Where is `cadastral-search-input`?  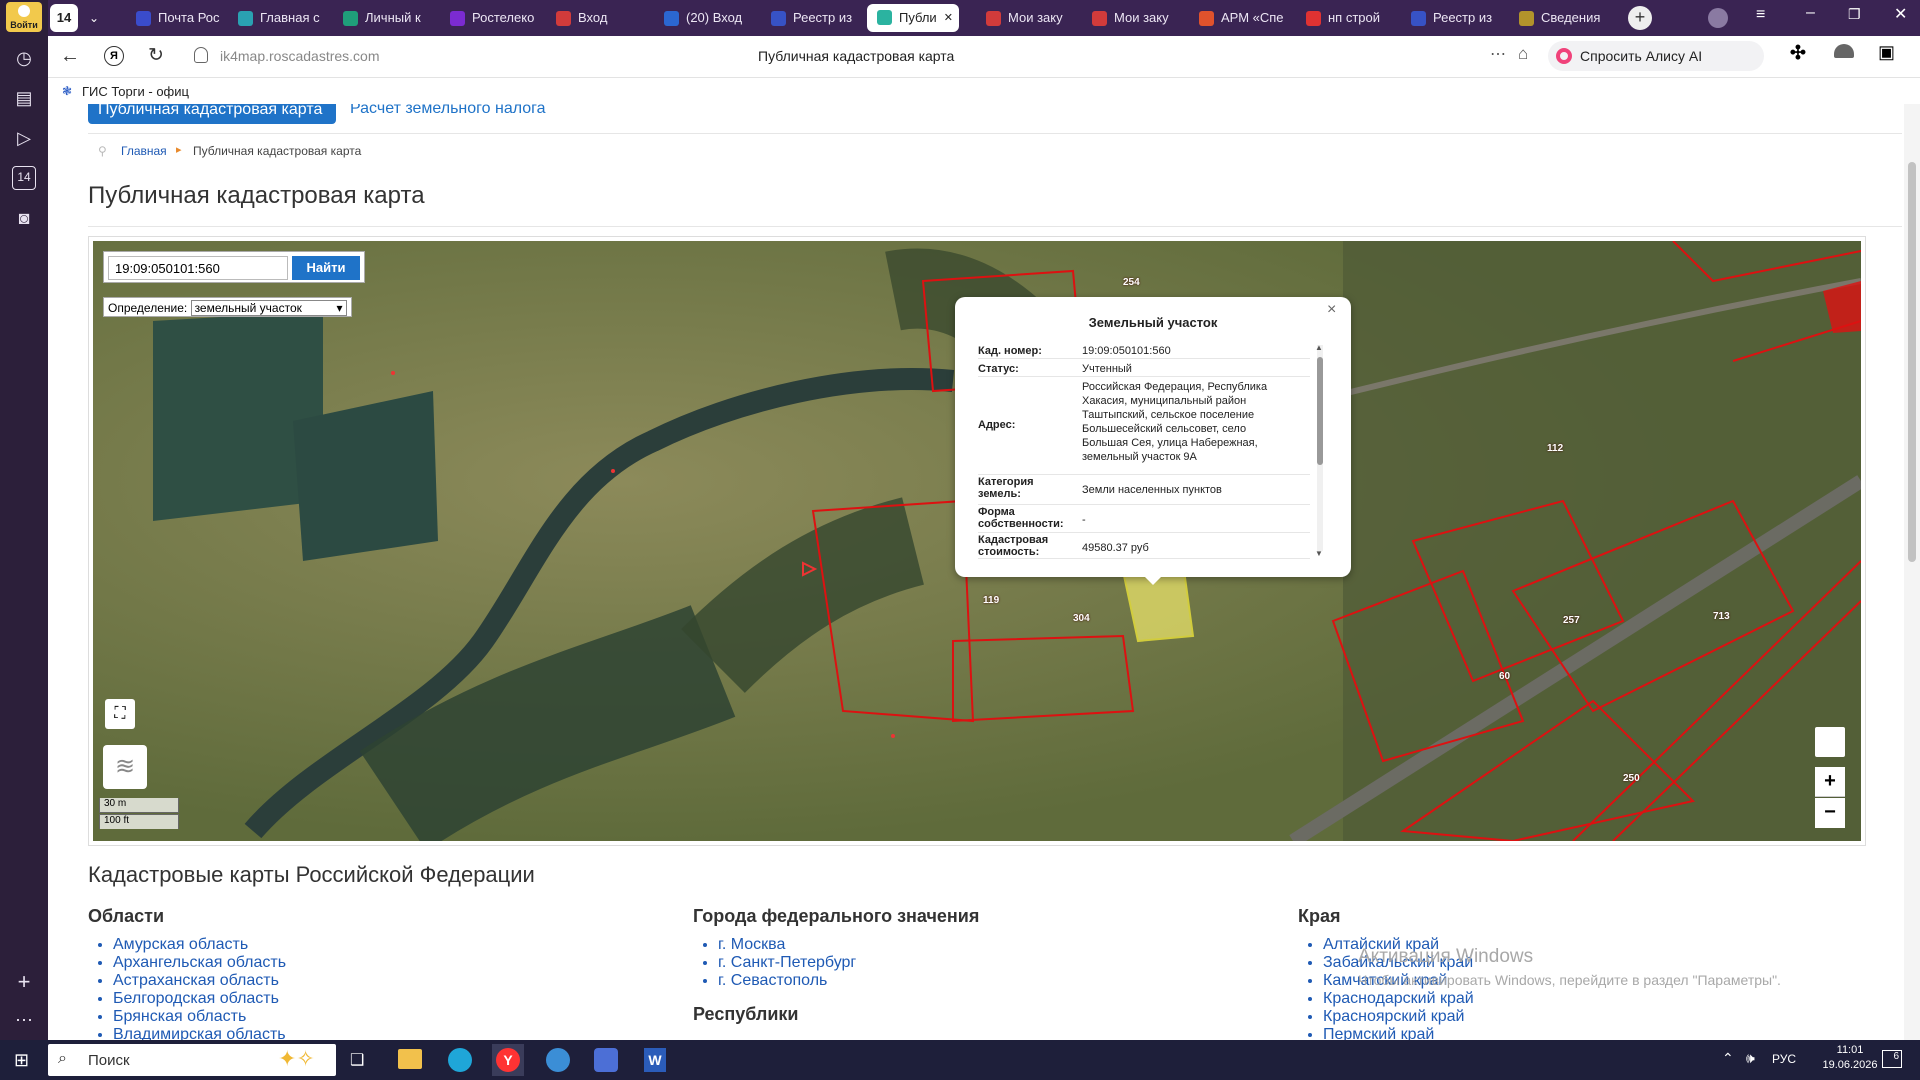
cadastral-search-input is located at coordinates (198, 268).